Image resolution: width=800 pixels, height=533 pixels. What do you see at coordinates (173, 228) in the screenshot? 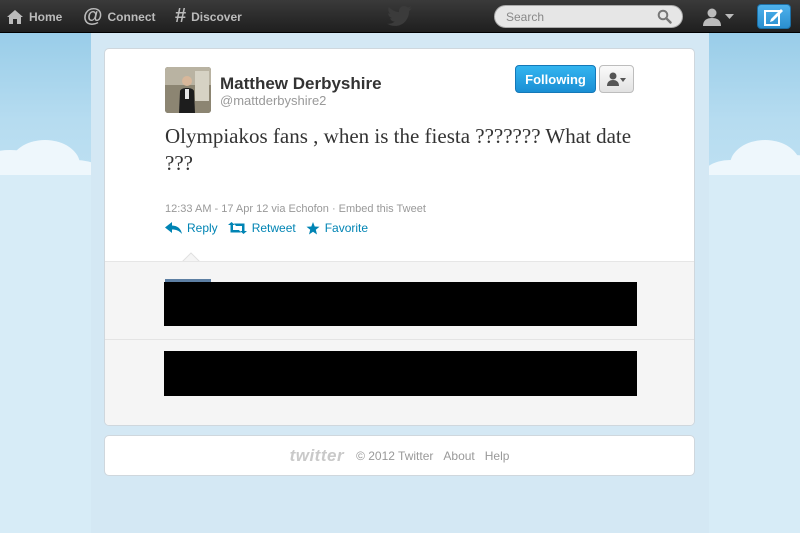
I see `reply-icon` at bounding box center [173, 228].